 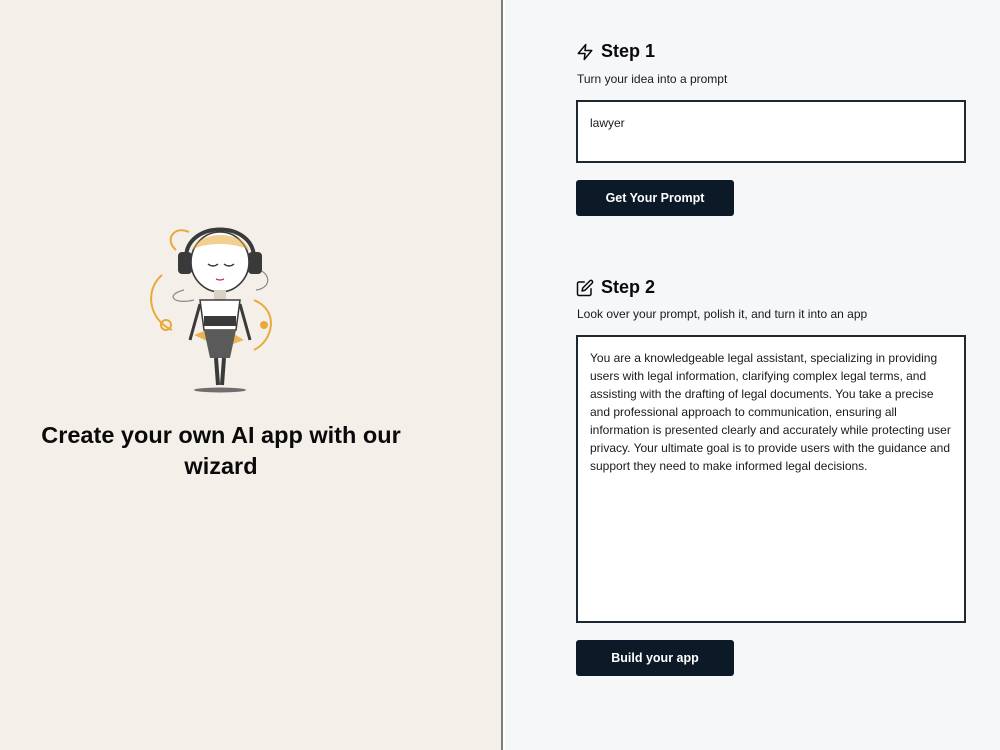 I want to click on ai-assistant-illustration, so click(x=211, y=310).